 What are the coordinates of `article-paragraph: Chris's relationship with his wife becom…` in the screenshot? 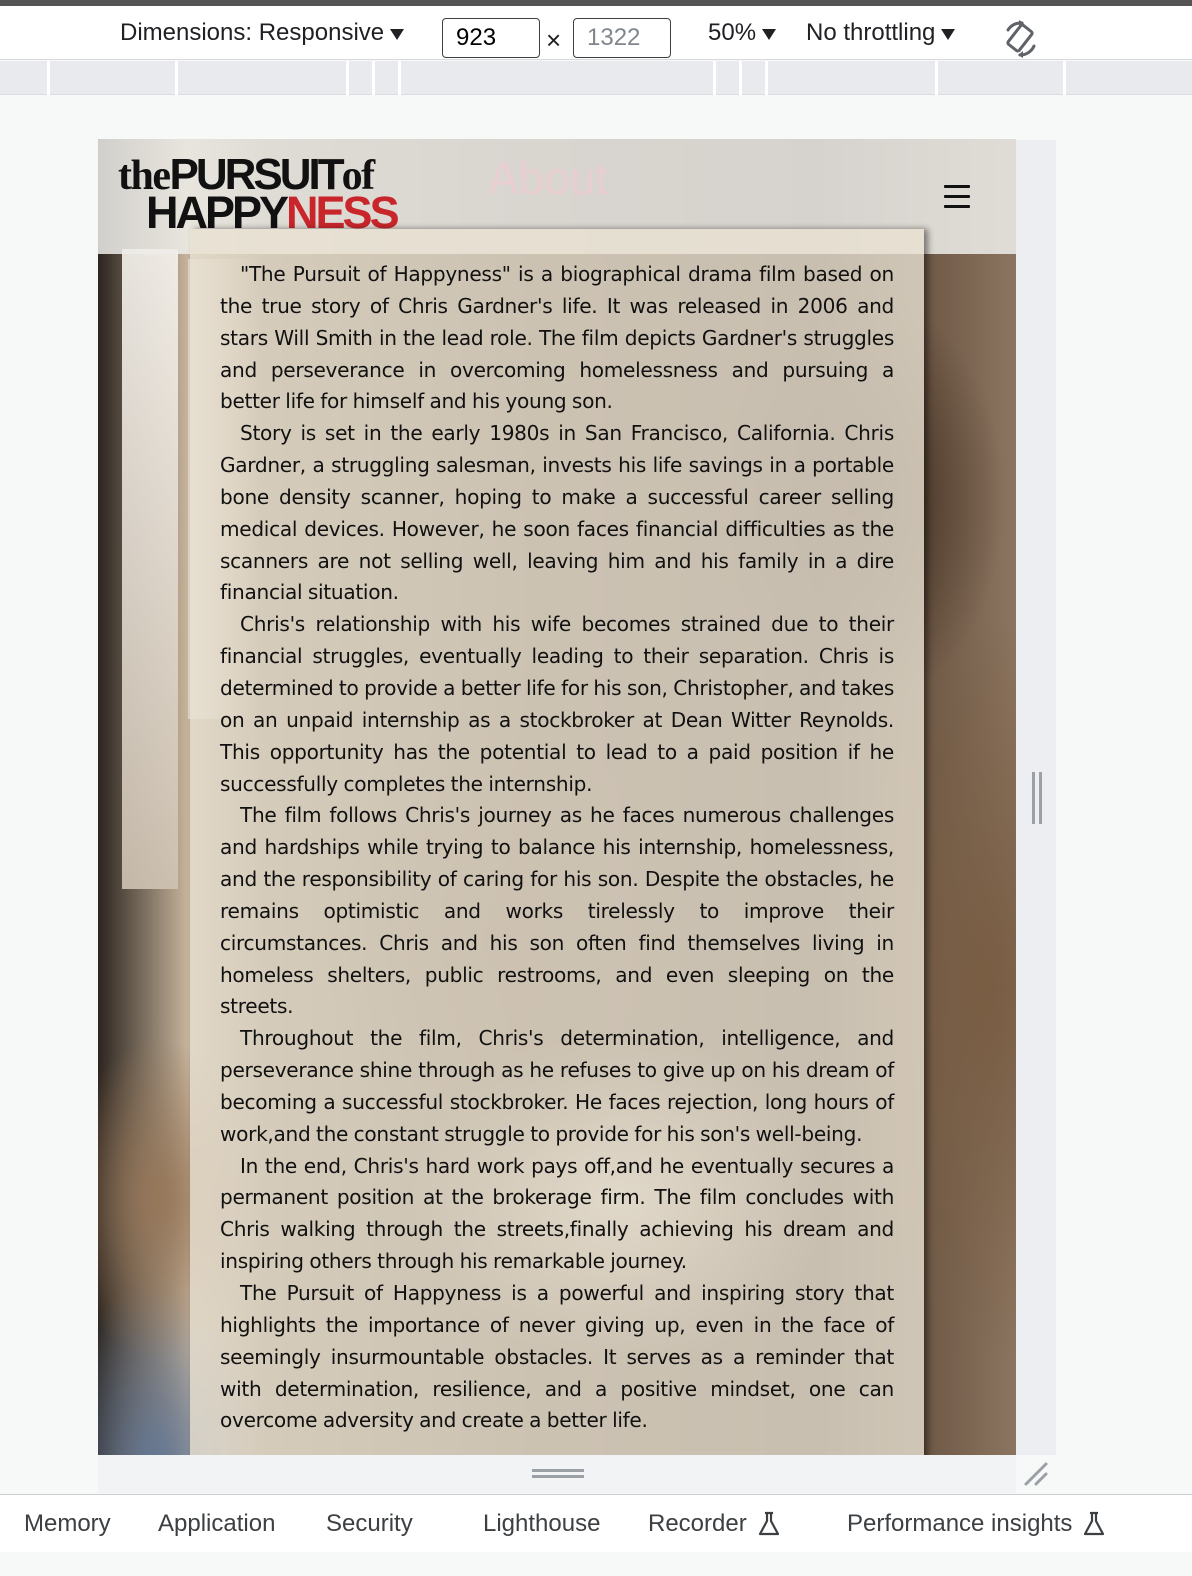 It's located at (557, 704).